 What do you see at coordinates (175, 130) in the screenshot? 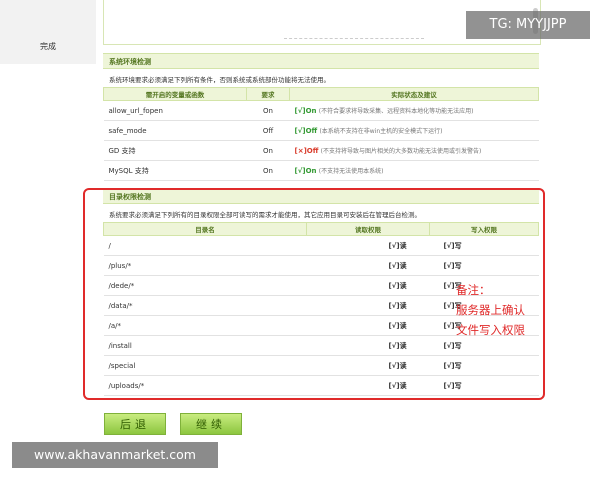
I see `env-name: safe_mode` at bounding box center [175, 130].